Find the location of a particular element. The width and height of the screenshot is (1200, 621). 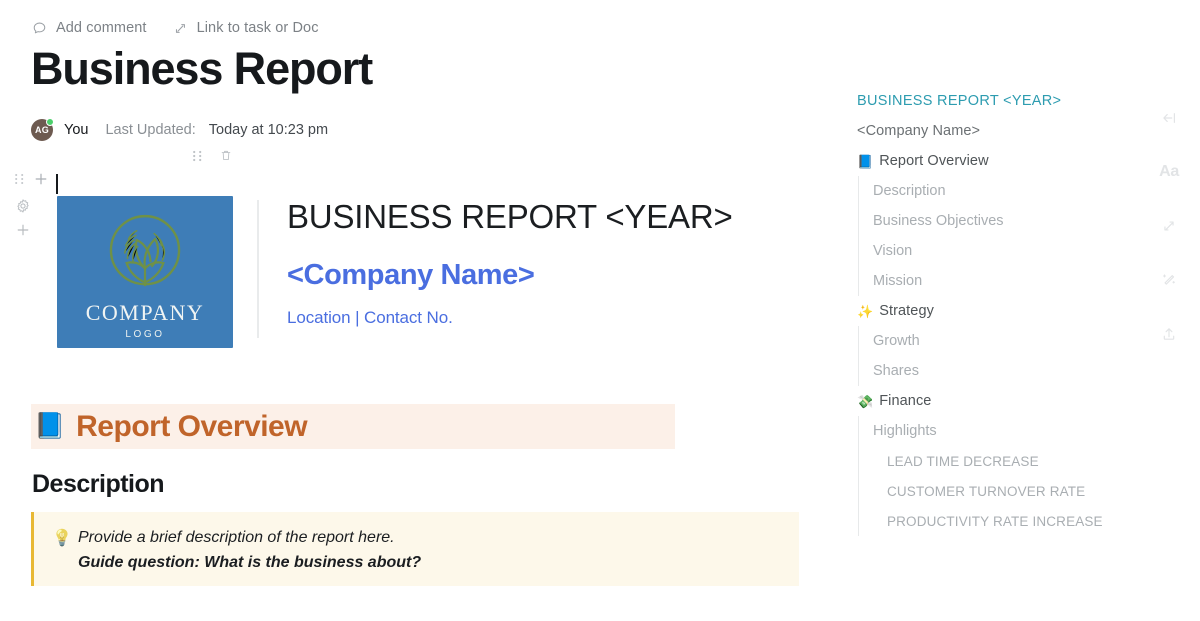

right-rail-toolbar: Aa is located at coordinates (1169, 226).